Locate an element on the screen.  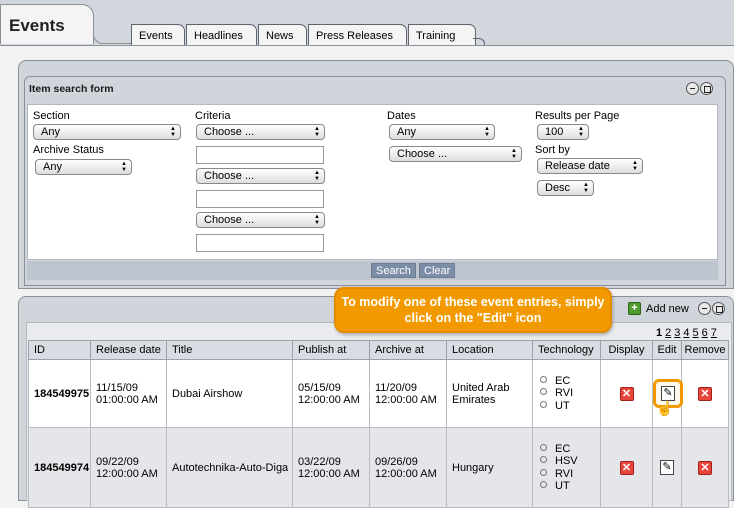
column-header-display: Display is located at coordinates (626, 350).